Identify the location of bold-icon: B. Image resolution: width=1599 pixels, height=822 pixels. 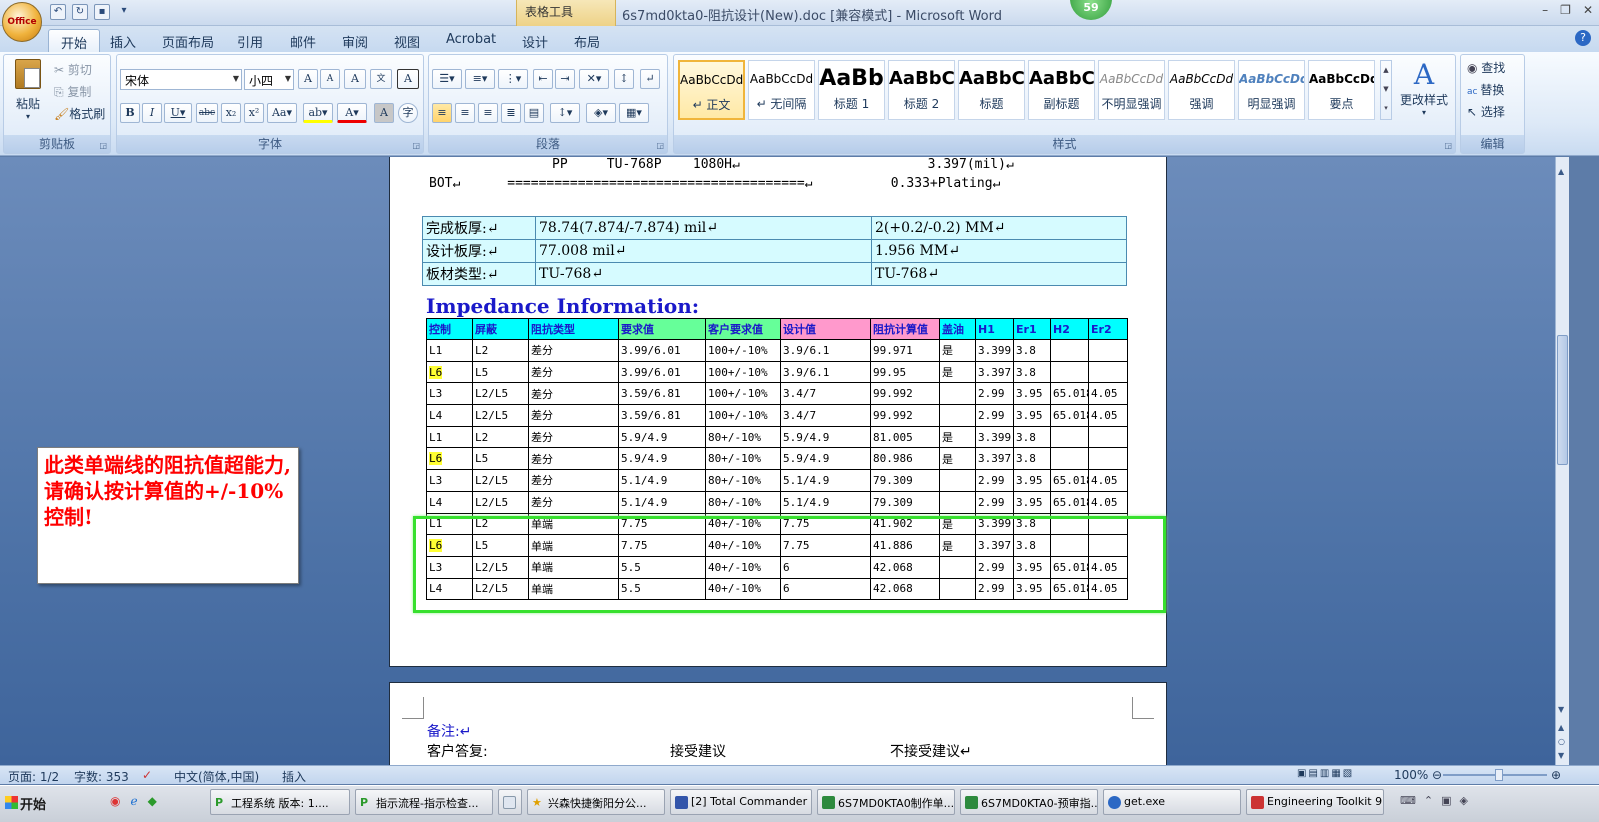
(130, 113).